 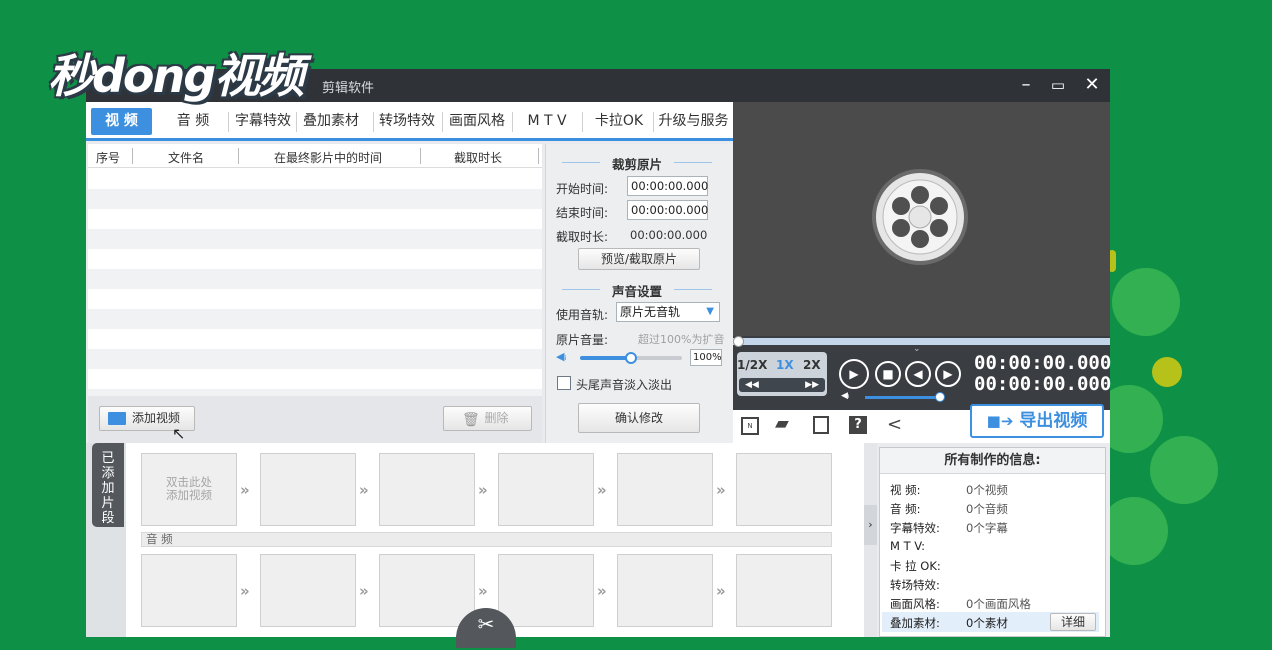 I want to click on volume-slider, so click(x=631, y=358).